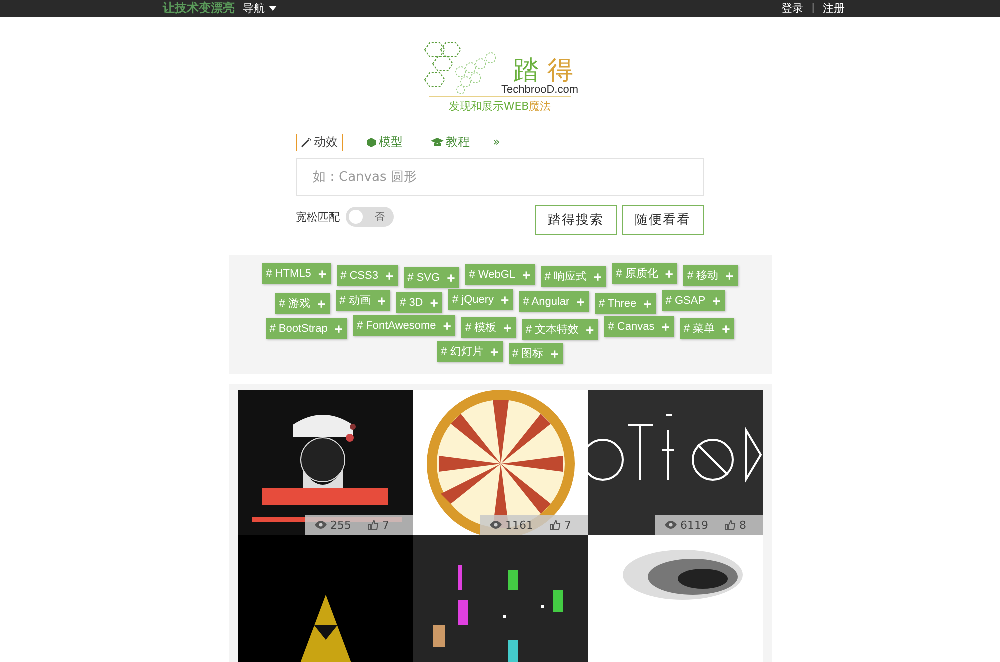  I want to click on tag-chip: # HTML5 +, so click(296, 273).